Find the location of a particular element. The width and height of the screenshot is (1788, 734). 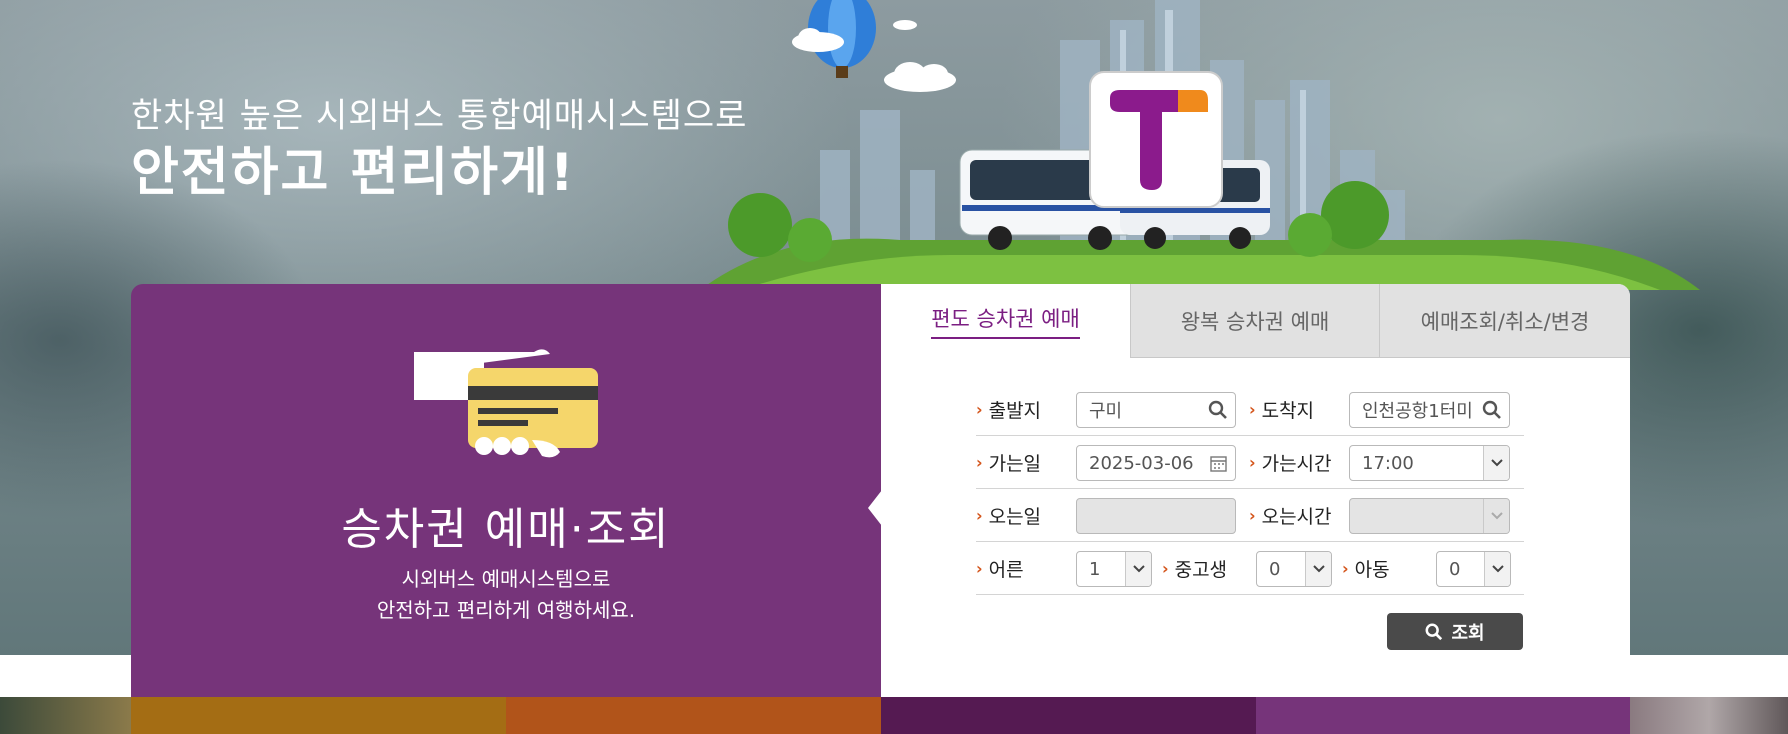

panel-desc-line1: 시외버스 예매시스템으로 is located at coordinates (506, 579).